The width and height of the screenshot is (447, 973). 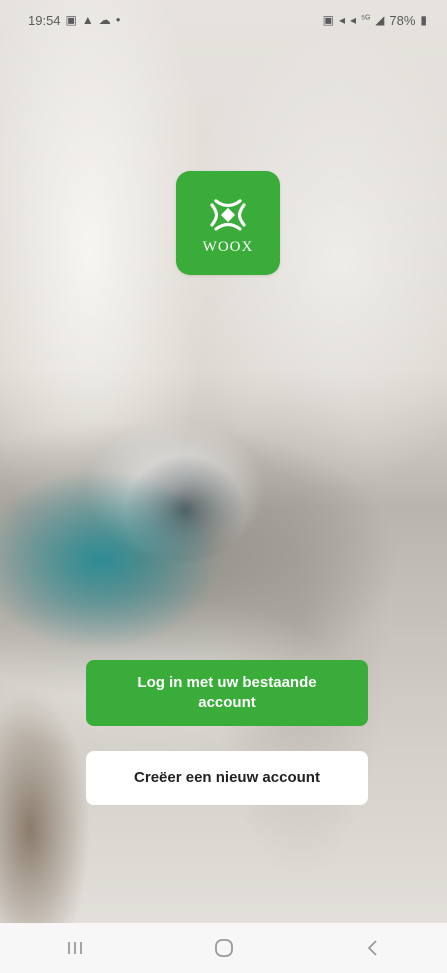 I want to click on logo-text: WOOX, so click(x=228, y=246).